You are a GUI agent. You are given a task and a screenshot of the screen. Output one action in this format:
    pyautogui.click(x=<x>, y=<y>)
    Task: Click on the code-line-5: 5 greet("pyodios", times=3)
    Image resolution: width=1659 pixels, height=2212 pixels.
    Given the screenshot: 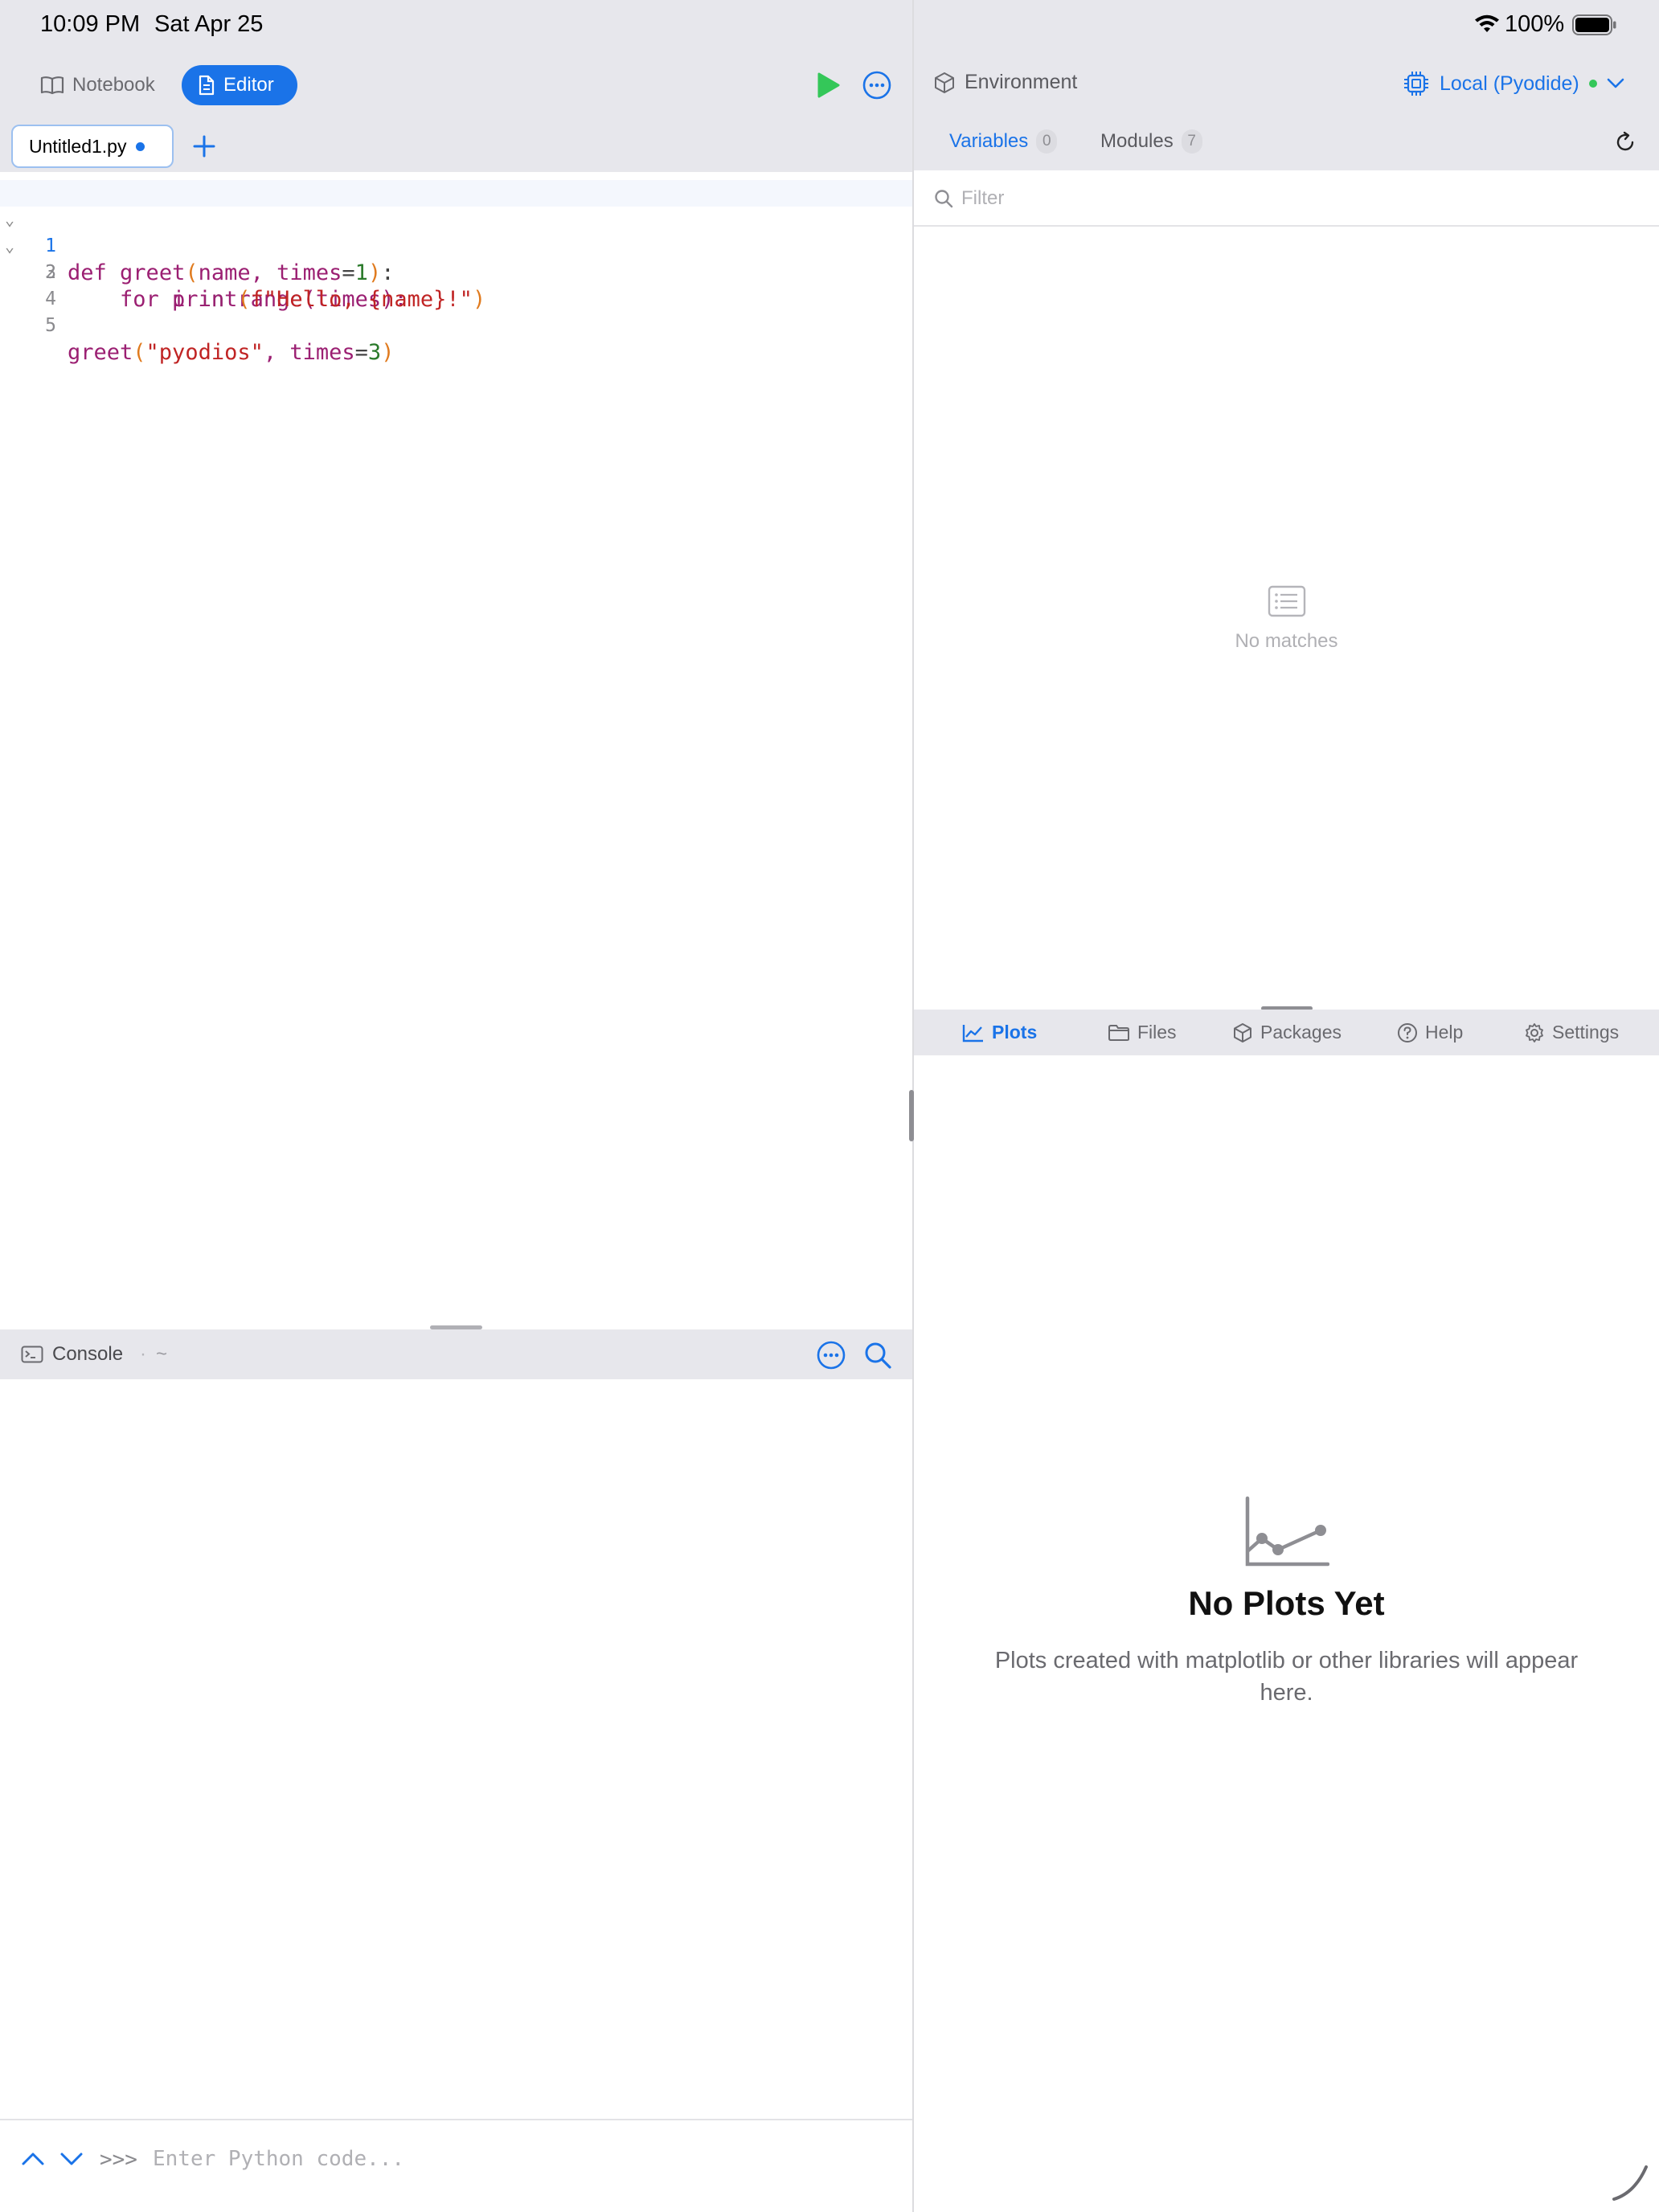 What is the action you would take?
    pyautogui.click(x=456, y=325)
    